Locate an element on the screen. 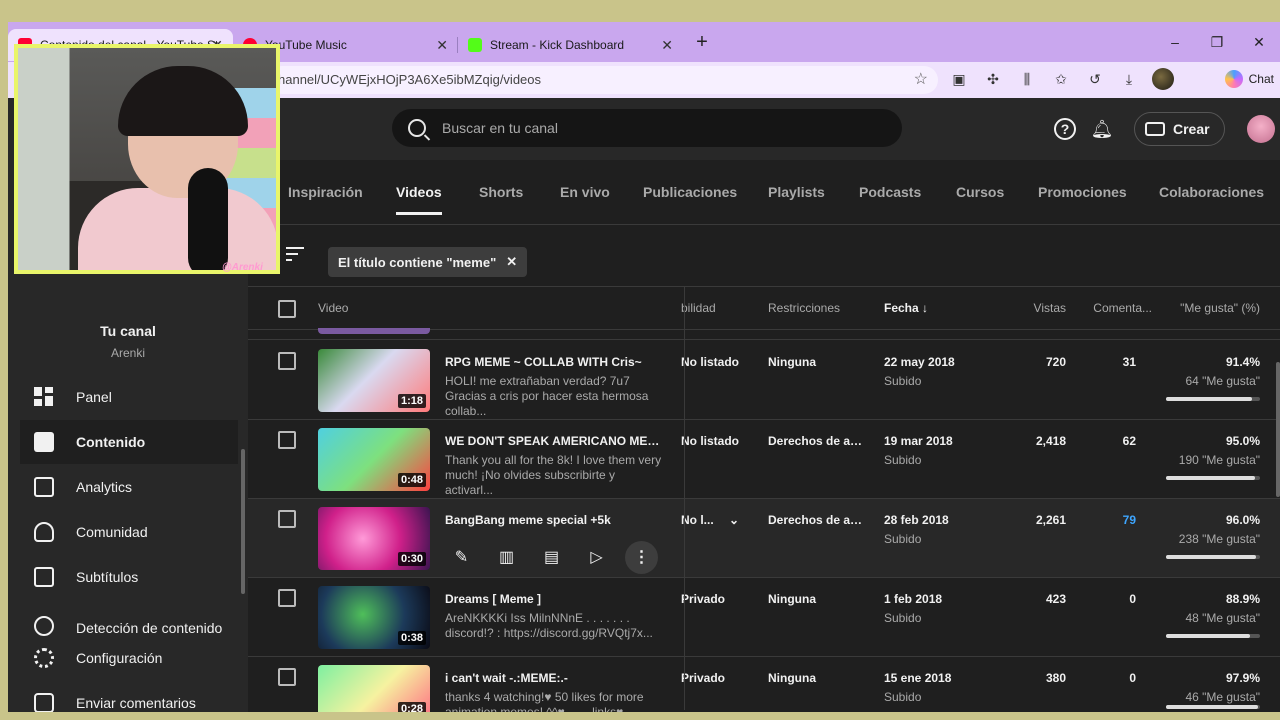 Image resolution: width=1280 pixels, height=720 pixels. column-views: Vistas is located at coordinates (1050, 308).